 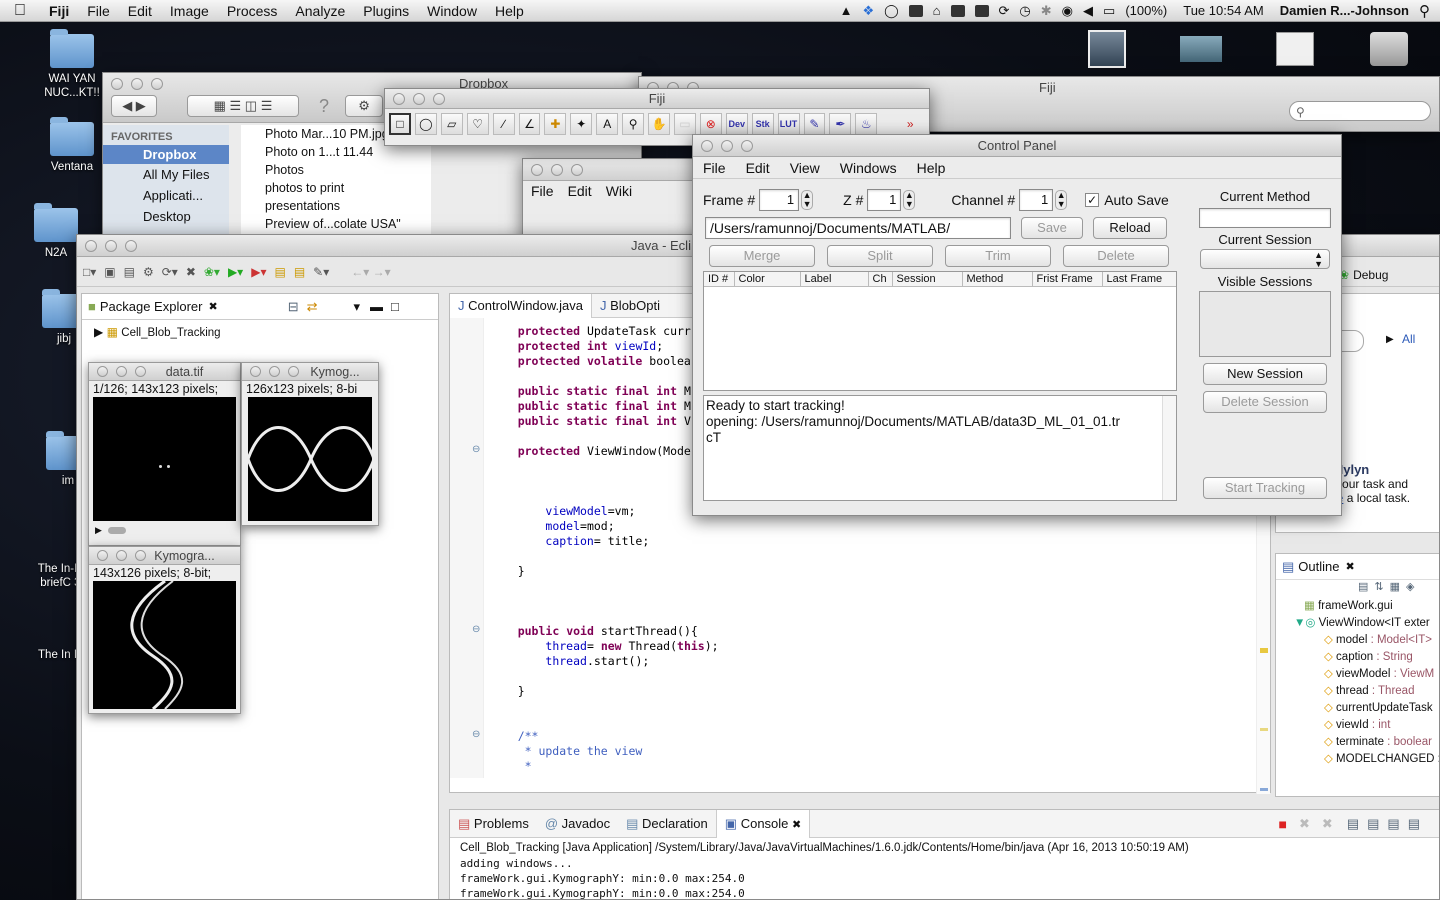 What do you see at coordinates (807, 200) in the screenshot?
I see `frame-stepper-icon: ▲ ▼` at bounding box center [807, 200].